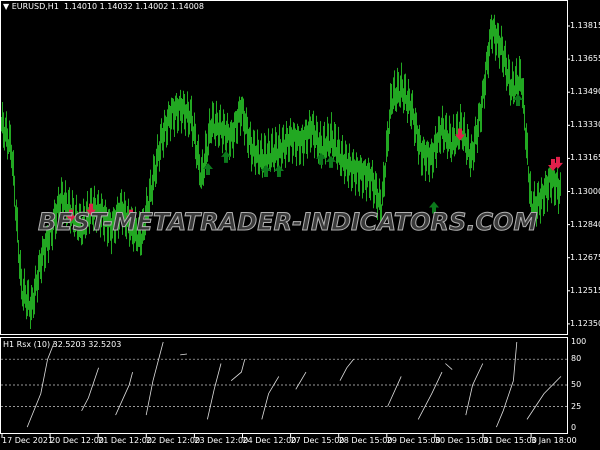 The width and height of the screenshot is (600, 450). I want to click on time-tick-label: 21 Dec 12:00, so click(125, 440).